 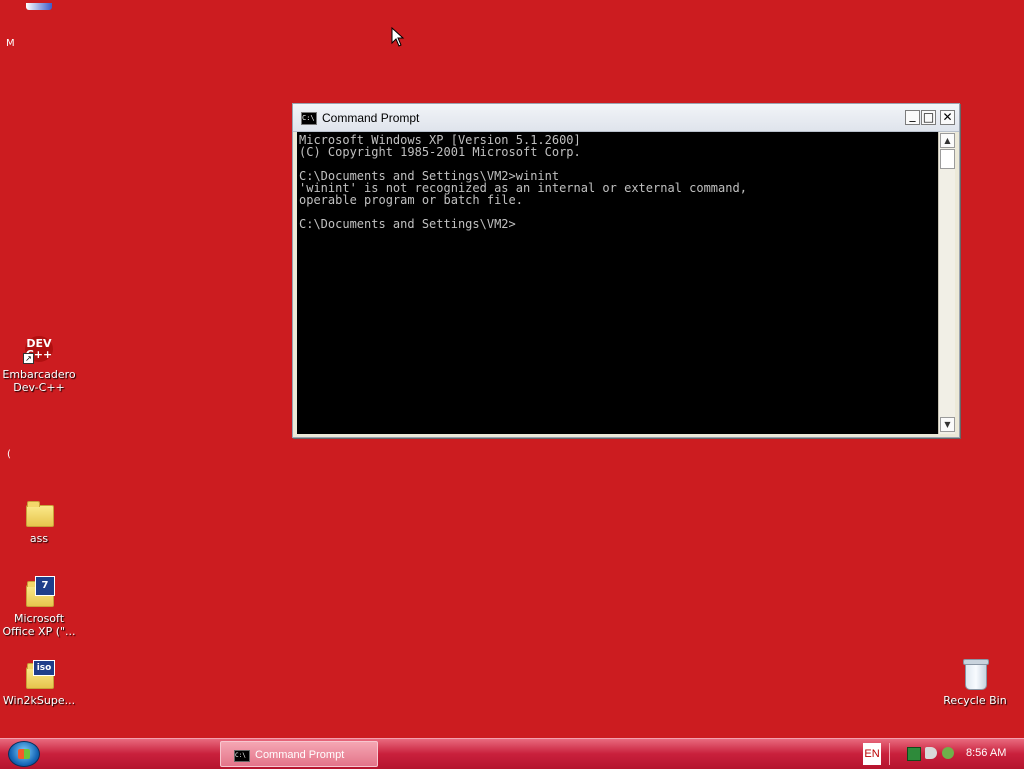 What do you see at coordinates (928, 117) in the screenshot?
I see `maximize-button: □` at bounding box center [928, 117].